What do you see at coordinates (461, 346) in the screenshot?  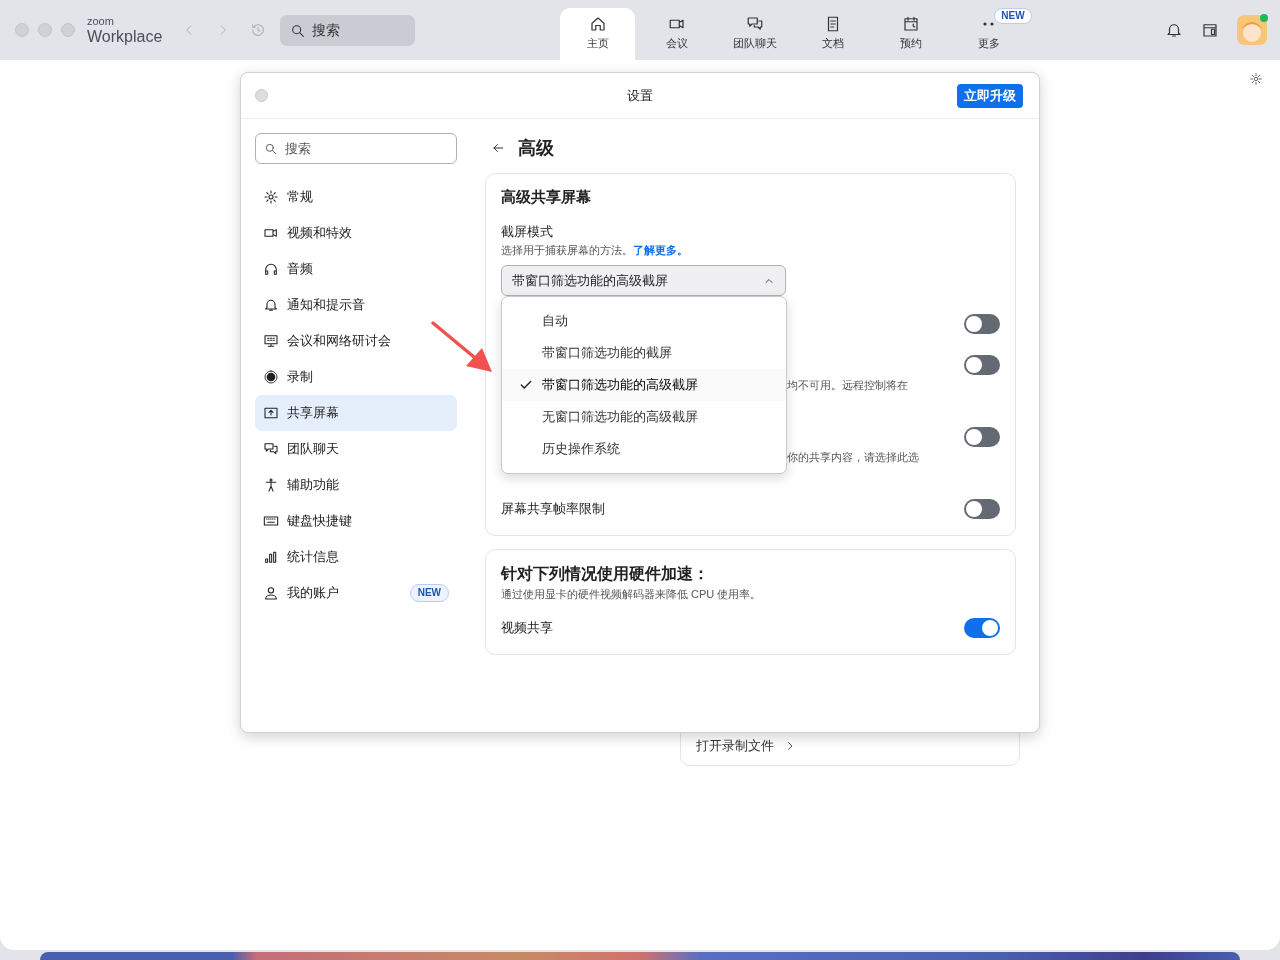 I see `annotation-arrow` at bounding box center [461, 346].